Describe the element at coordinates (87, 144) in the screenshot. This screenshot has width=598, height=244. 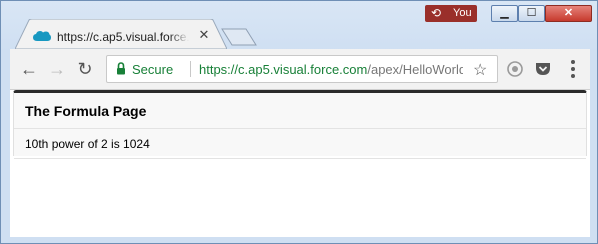
I see `formula-result: 10th power of 2 is 1024` at that location.